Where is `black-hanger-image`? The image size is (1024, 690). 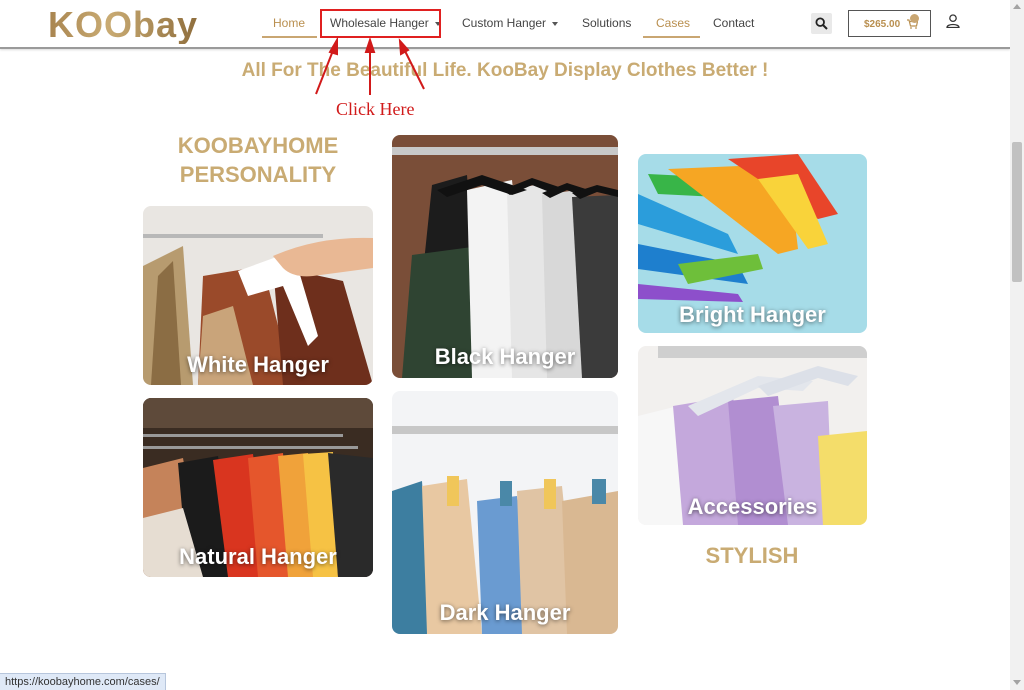
black-hanger-image is located at coordinates (505, 256).